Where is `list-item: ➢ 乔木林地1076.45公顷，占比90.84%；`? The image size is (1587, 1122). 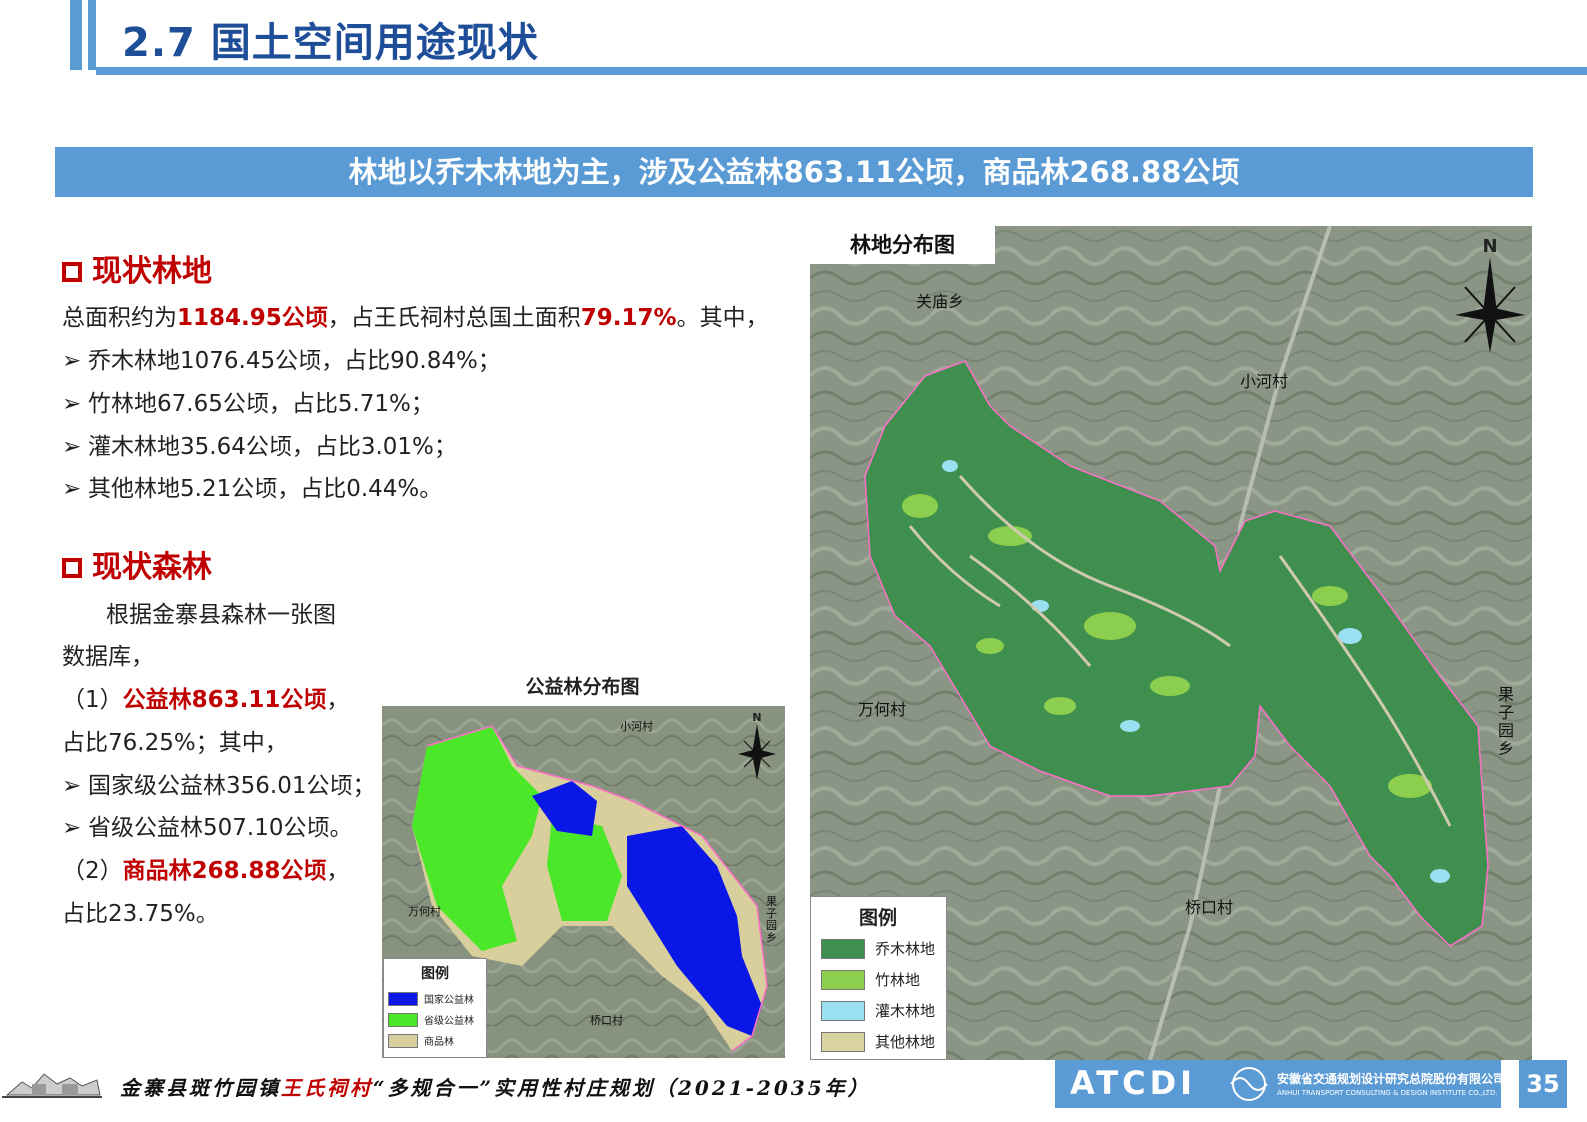 list-item: ➢ 乔木林地1076.45公顷，占比90.84%； is located at coordinates (281, 358).